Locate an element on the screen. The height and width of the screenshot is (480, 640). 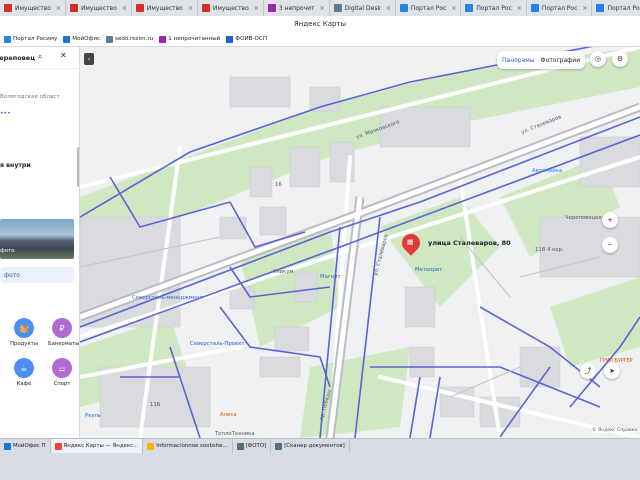
copyright: © Яндекс Справка is located at coordinates (615, 430).